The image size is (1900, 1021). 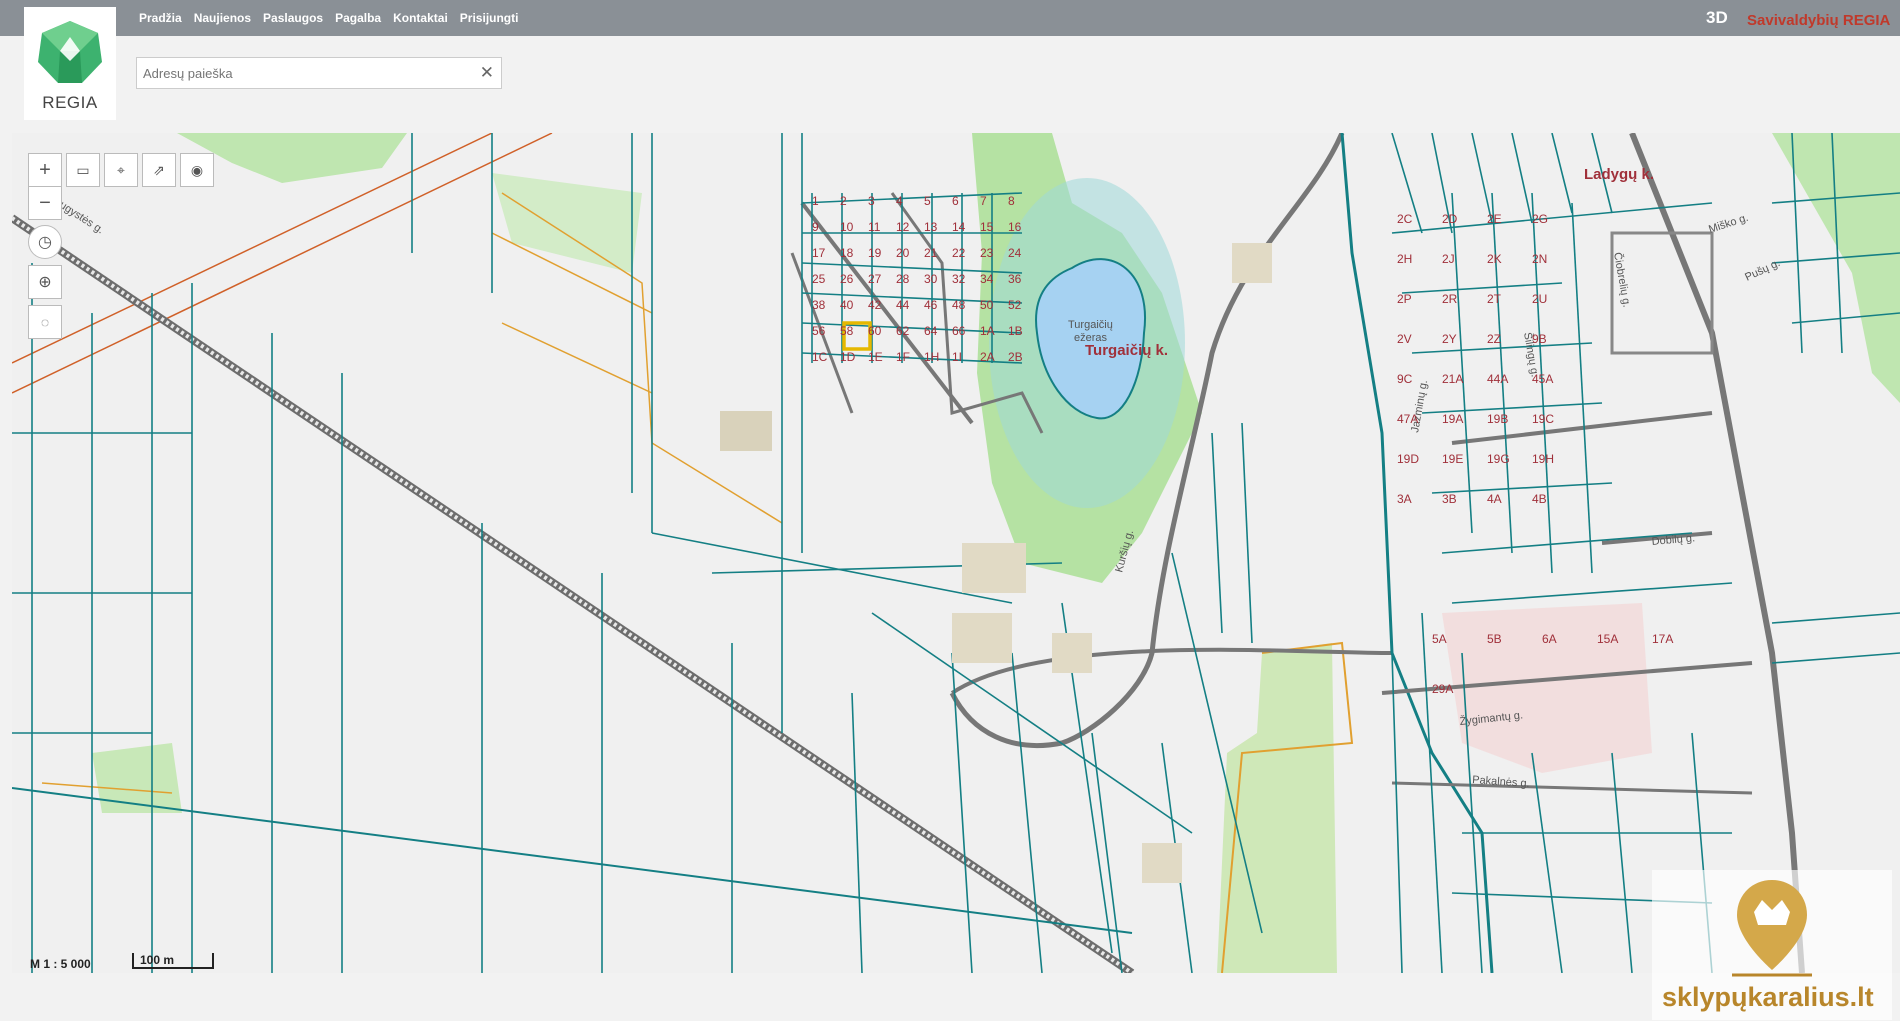 I want to click on scale-bar: 100 m, so click(x=173, y=961).